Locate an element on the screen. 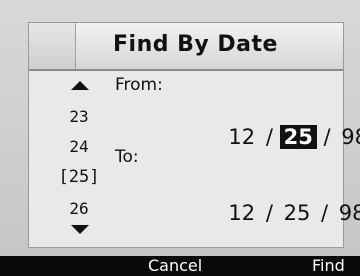 The height and width of the screenshot is (276, 360). picker-item: 24 is located at coordinates (79, 146).